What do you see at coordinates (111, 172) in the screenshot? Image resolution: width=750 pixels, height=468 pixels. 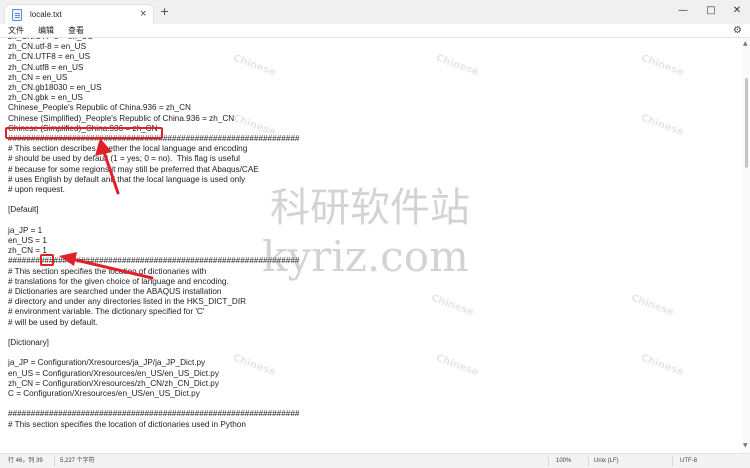 I see `arrow-1-shaft` at bounding box center [111, 172].